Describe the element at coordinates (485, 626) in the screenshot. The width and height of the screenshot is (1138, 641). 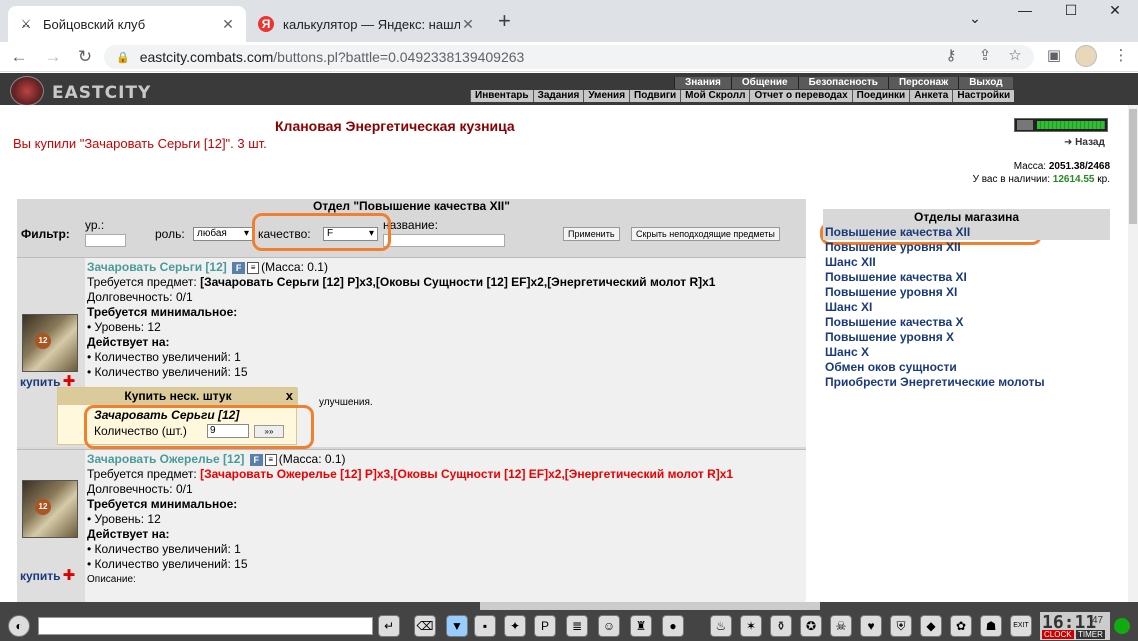
I see `save-icon: ▪` at that location.